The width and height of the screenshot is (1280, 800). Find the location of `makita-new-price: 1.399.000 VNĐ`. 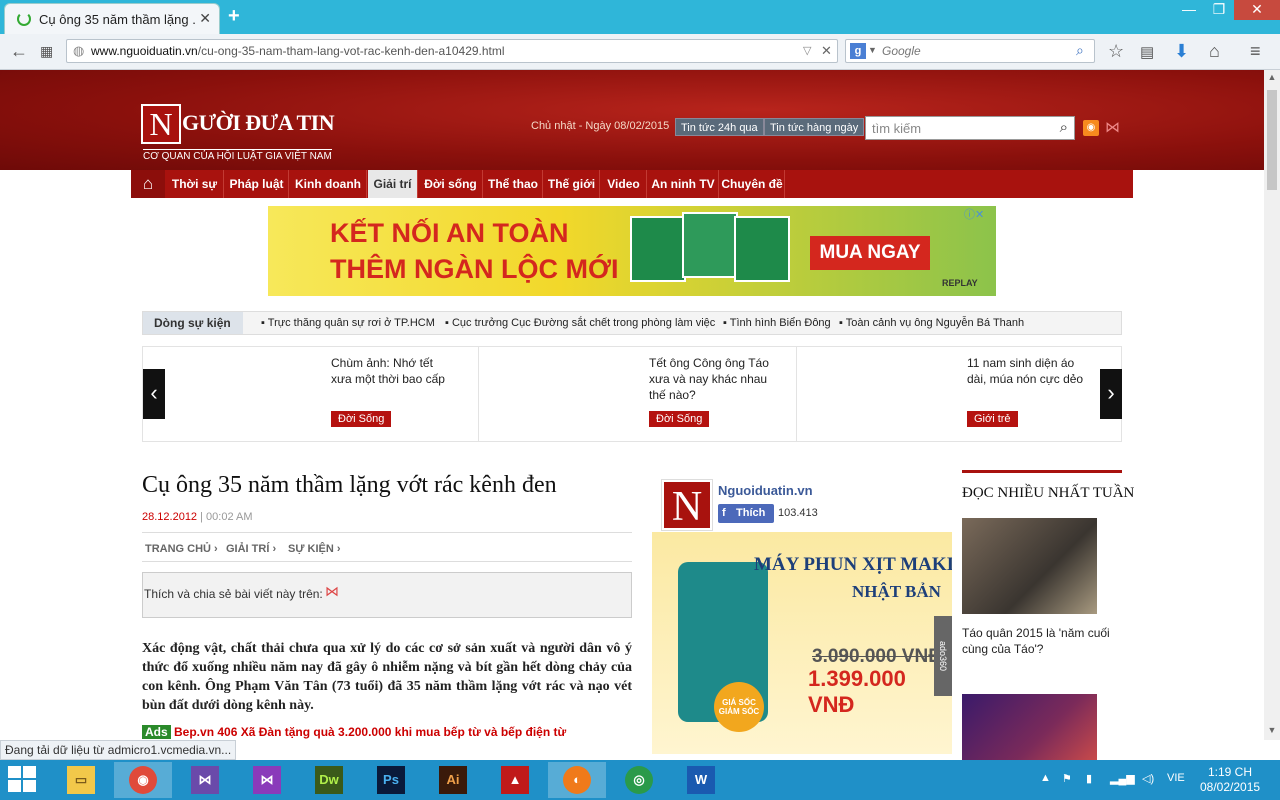

makita-new-price: 1.399.000 VNĐ is located at coordinates (857, 691).